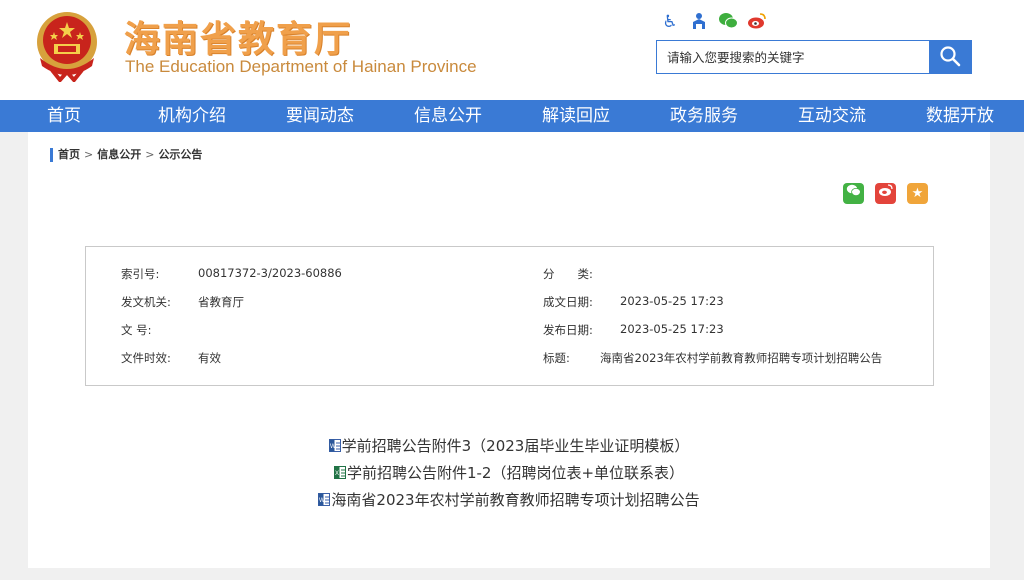 The width and height of the screenshot is (1024, 580). I want to click on nav-item-interaction: 互动交流, so click(832, 116).